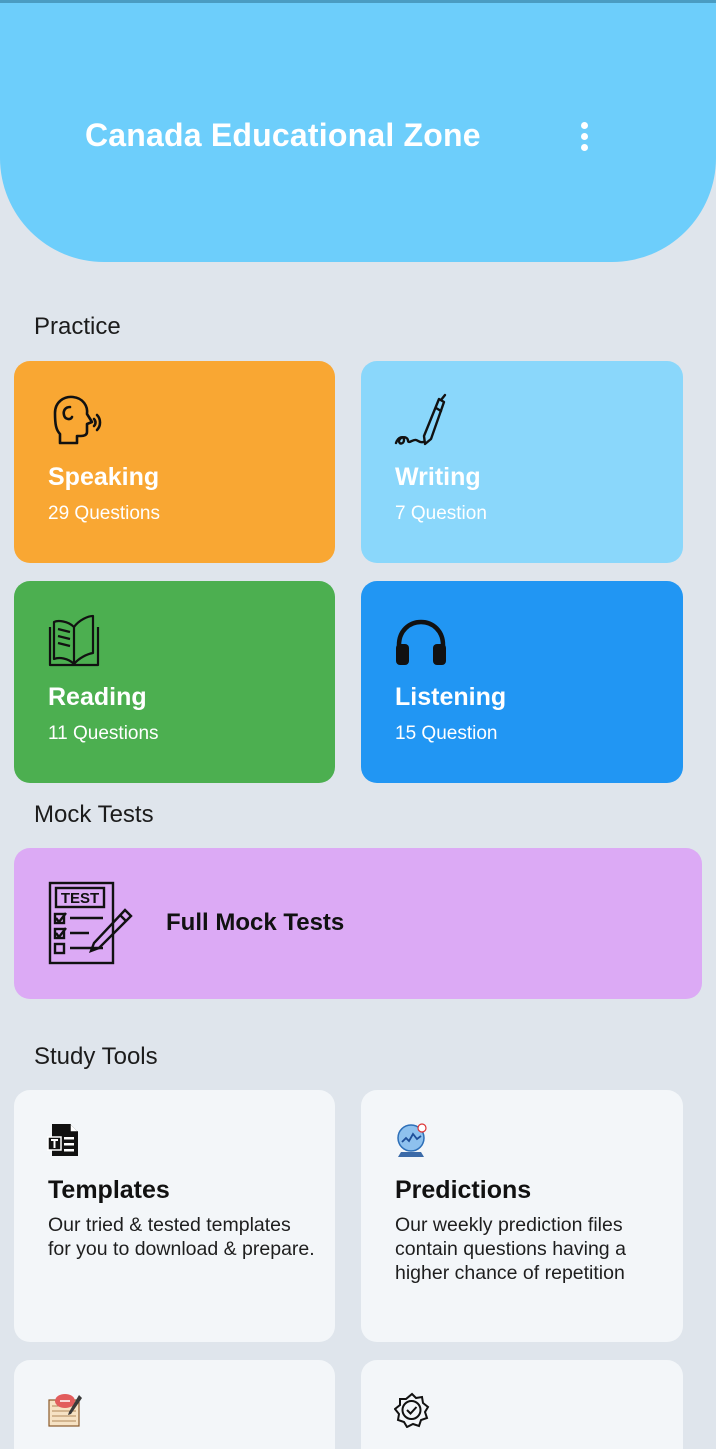 The height and width of the screenshot is (1449, 716). Describe the element at coordinates (412, 1140) in the screenshot. I see `crystal-ball-icon` at that location.